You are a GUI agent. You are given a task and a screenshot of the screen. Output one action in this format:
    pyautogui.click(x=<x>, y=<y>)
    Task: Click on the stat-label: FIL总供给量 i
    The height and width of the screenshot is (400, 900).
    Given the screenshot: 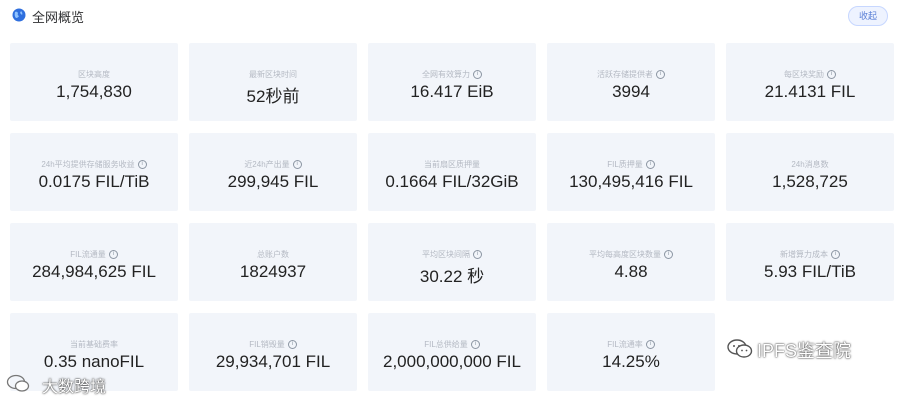 What is the action you would take?
    pyautogui.click(x=452, y=344)
    